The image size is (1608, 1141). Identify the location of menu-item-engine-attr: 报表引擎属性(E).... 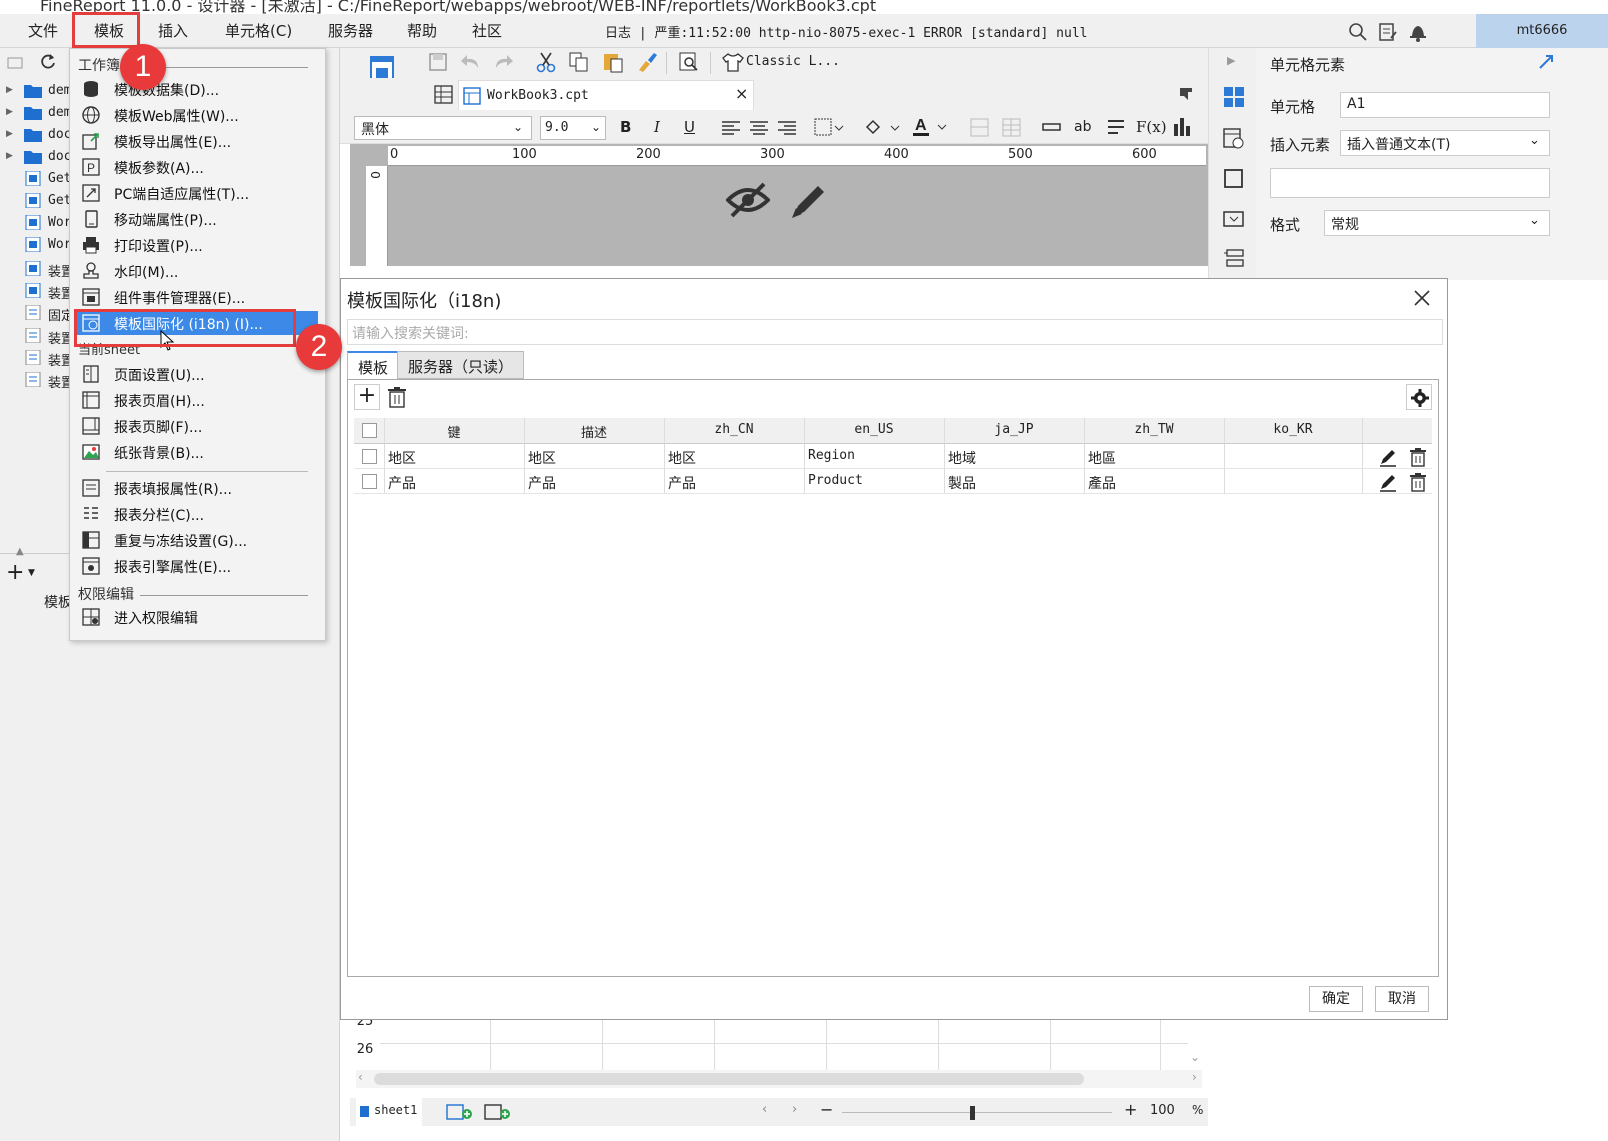
(197, 566).